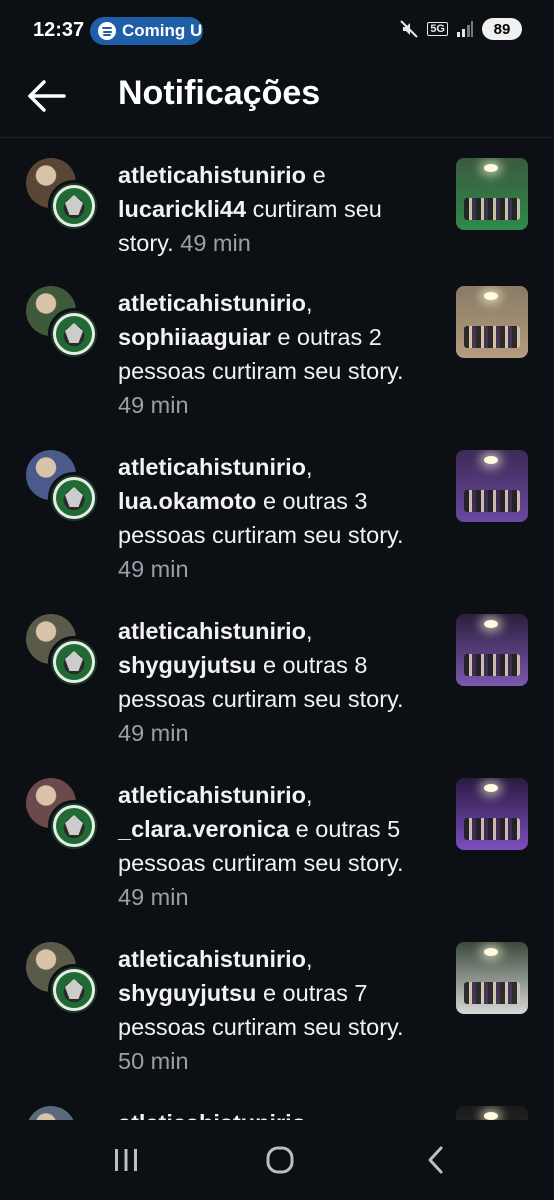 This screenshot has height=1200, width=554. What do you see at coordinates (194, 337) in the screenshot?
I see `username-link: sophiiaaguiar` at bounding box center [194, 337].